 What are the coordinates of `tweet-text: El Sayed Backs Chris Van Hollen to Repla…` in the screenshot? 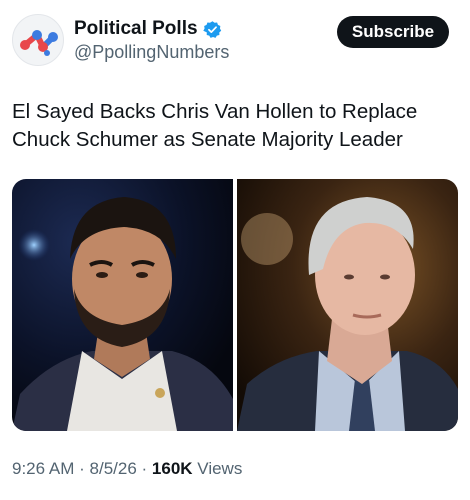 It's located at (215, 125).